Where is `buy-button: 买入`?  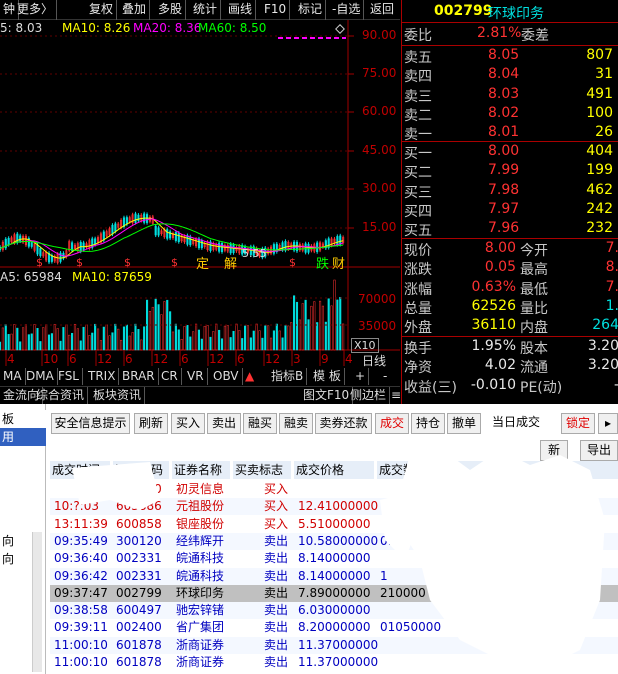 buy-button: 买入 is located at coordinates (188, 423).